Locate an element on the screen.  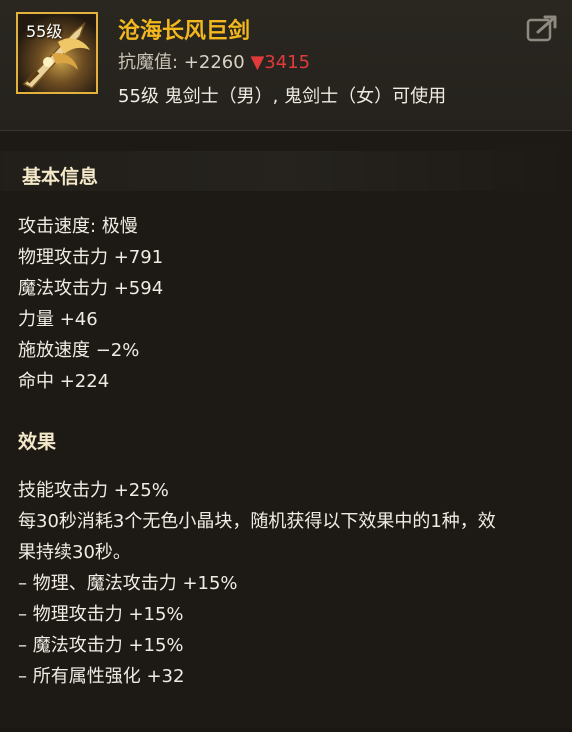
resist-row: 抗魔值: +2260 ▼3415 is located at coordinates (214, 61).